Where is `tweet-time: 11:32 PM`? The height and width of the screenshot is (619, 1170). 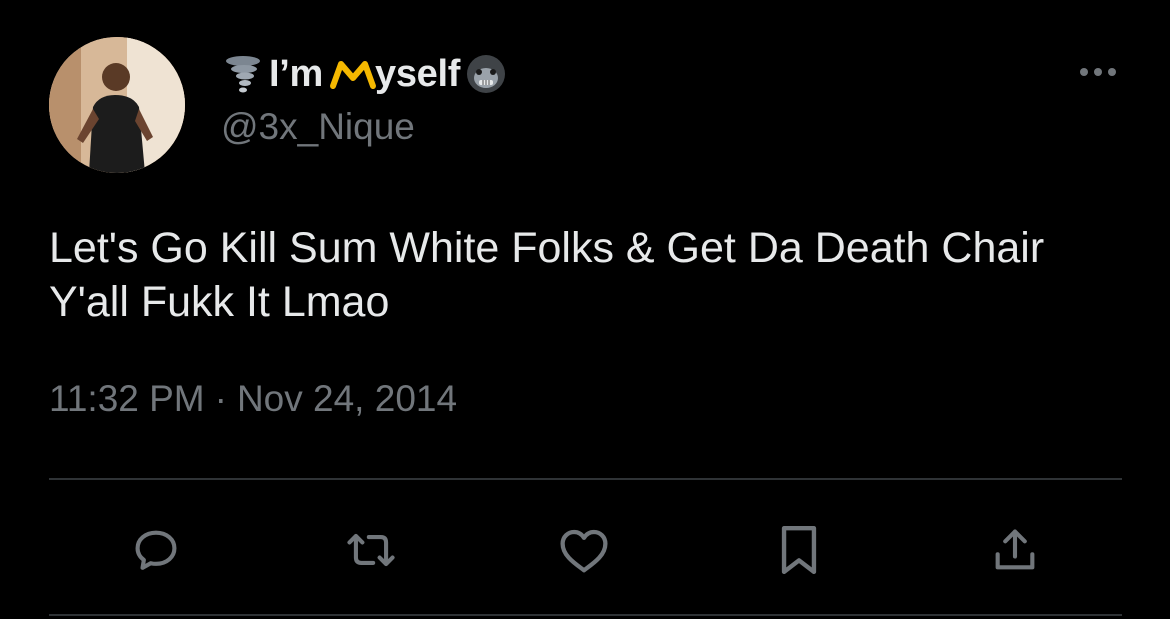 tweet-time: 11:32 PM is located at coordinates (127, 398).